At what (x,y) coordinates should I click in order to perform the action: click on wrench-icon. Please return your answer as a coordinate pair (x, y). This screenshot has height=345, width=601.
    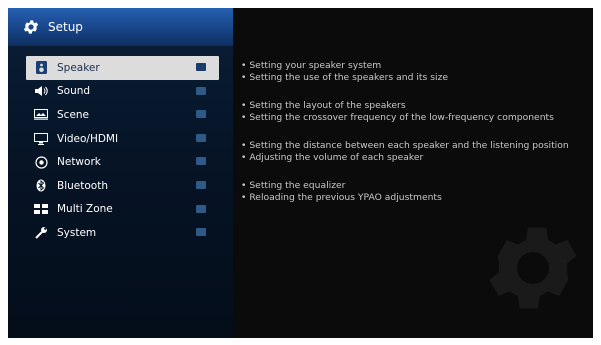
    Looking at the image, I should click on (41, 233).